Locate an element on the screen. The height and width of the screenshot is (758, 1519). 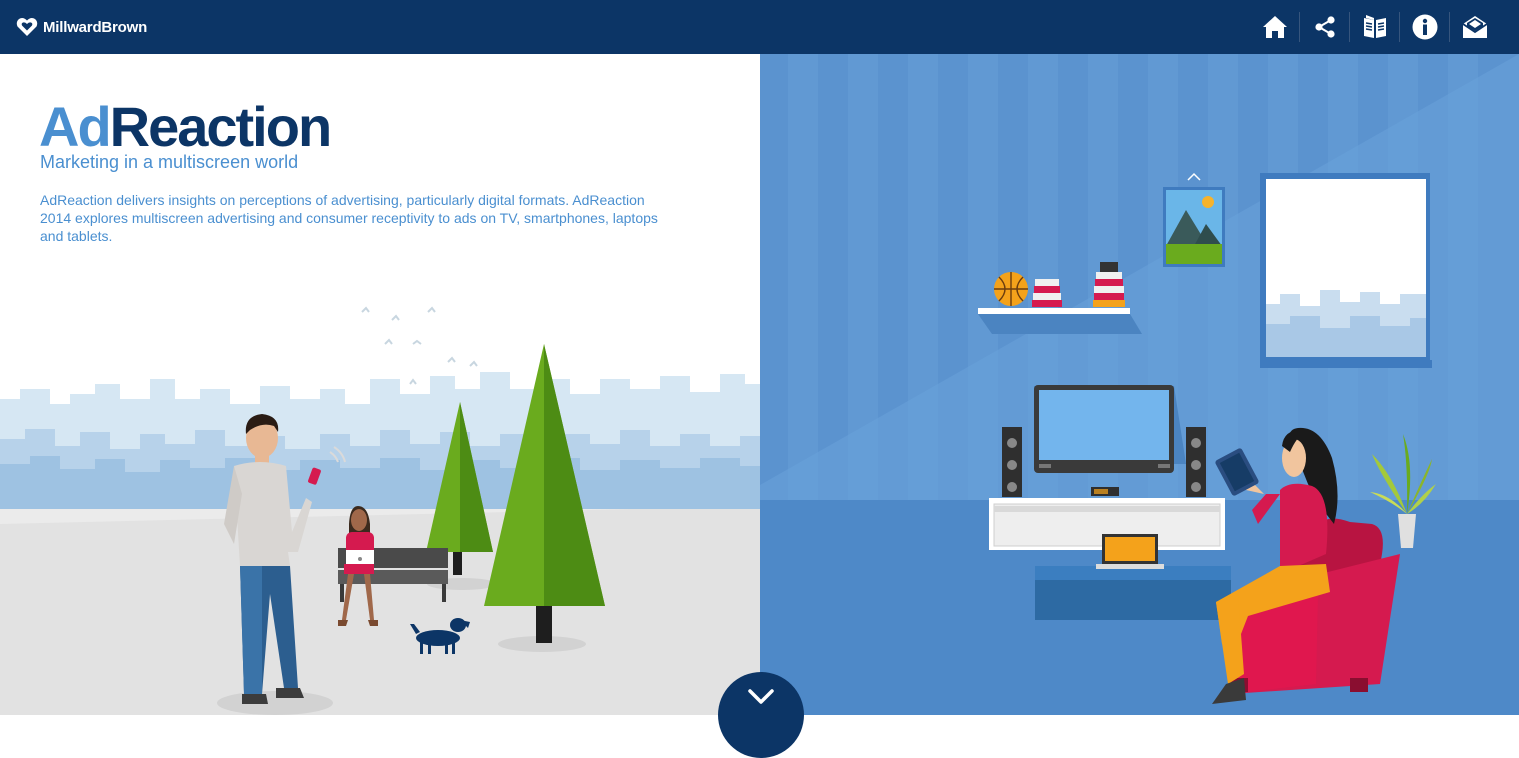
report-button is located at coordinates (1374, 27).